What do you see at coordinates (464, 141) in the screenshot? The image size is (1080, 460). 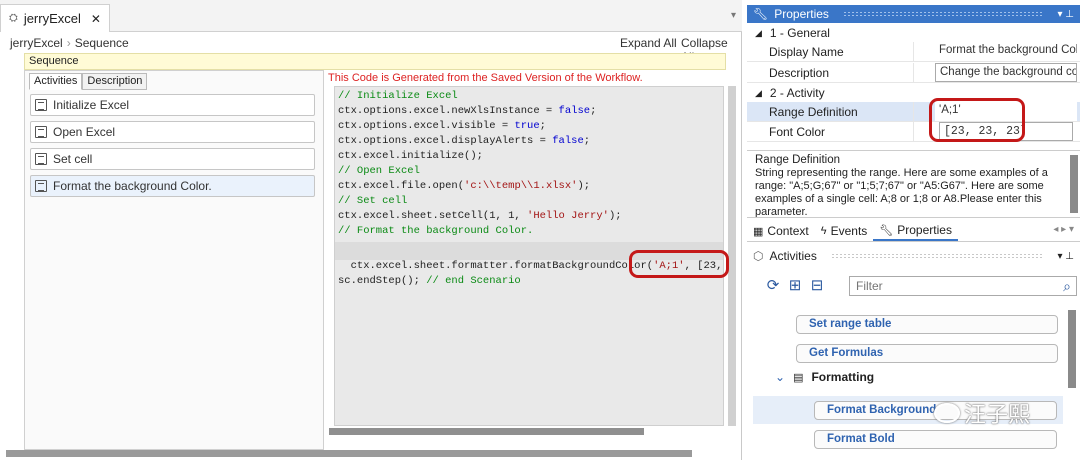 I see `code-line: ctx.options.excel.displayAlerts = false;` at bounding box center [464, 141].